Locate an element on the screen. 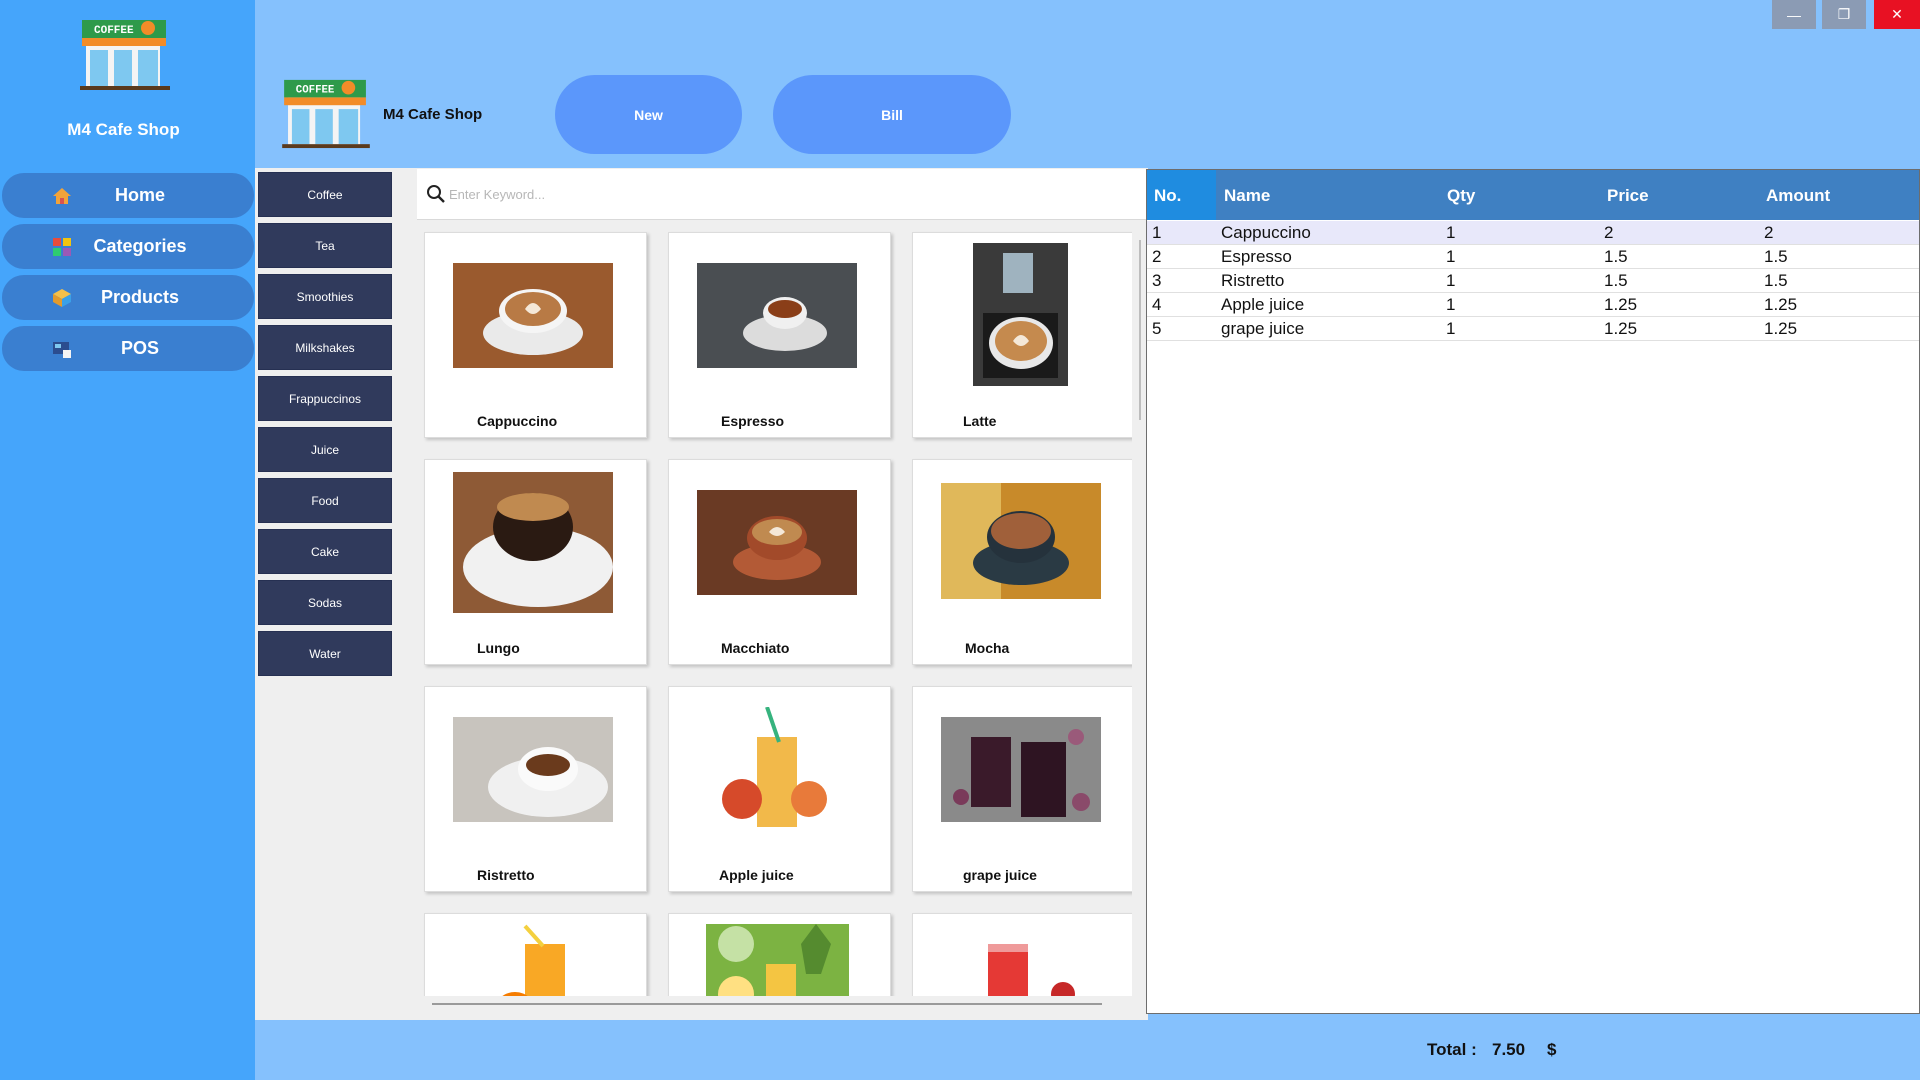  tomato-juice-image is located at coordinates (1023, 960).